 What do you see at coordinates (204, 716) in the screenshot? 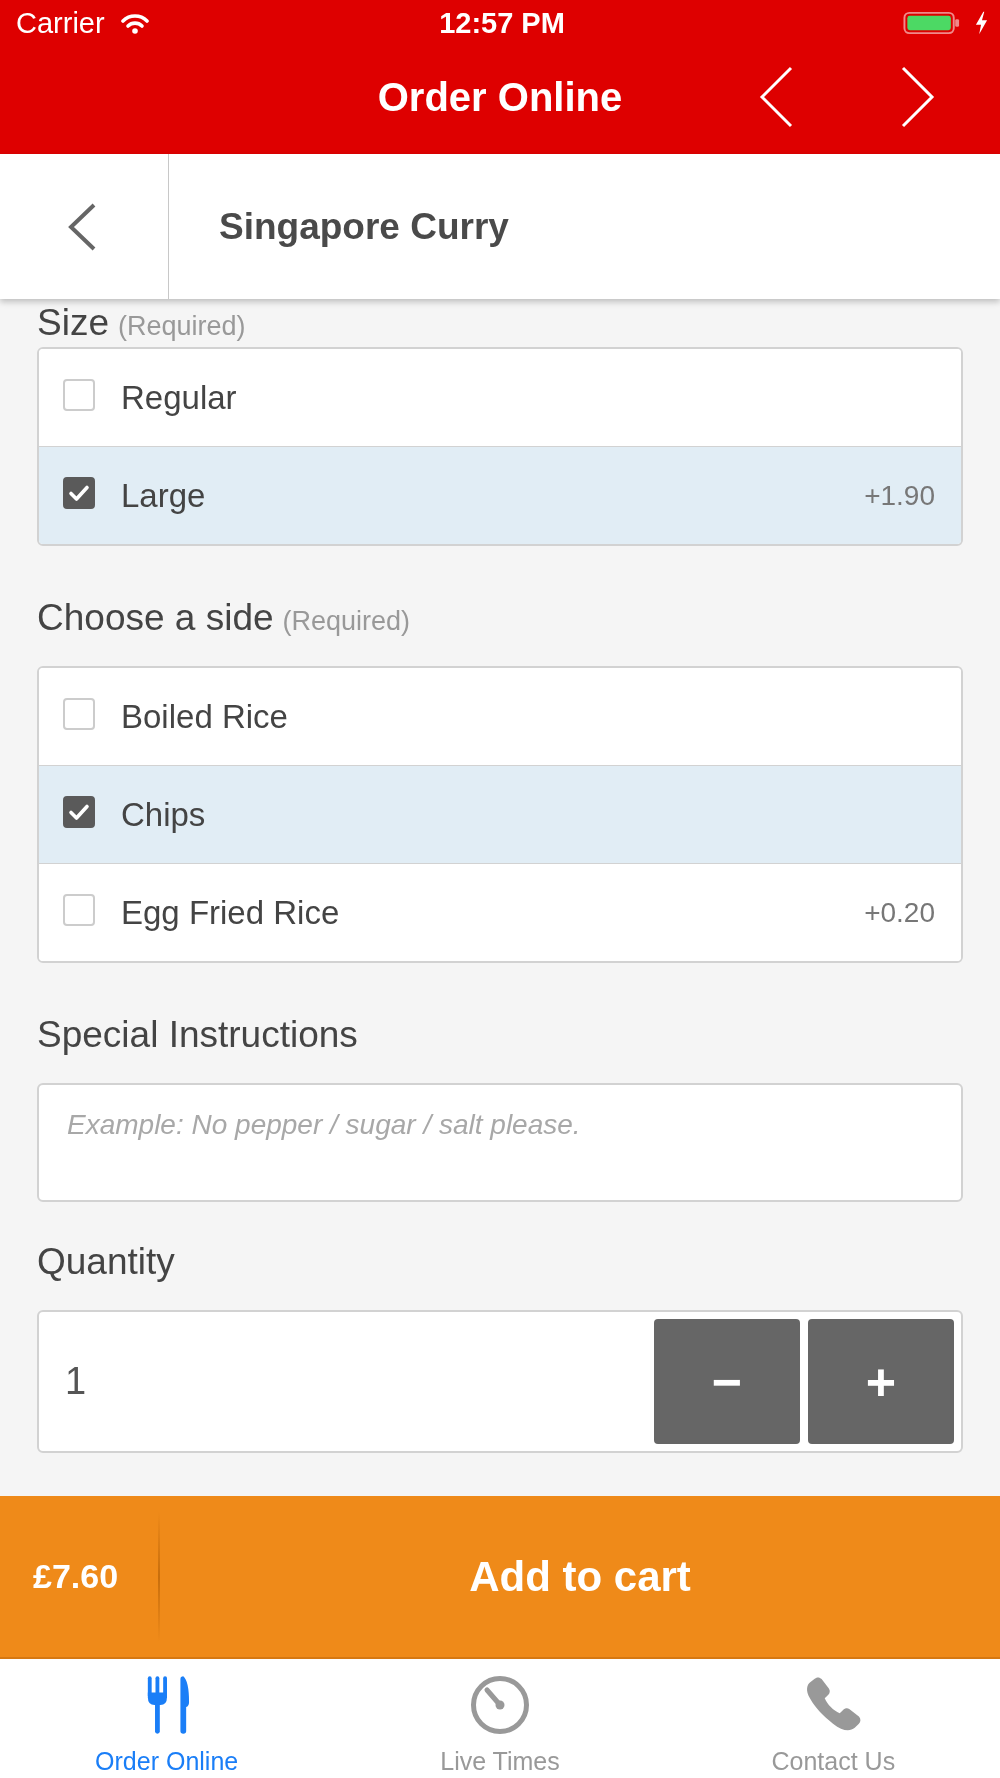
I see `option-label: Boiled Rice` at bounding box center [204, 716].